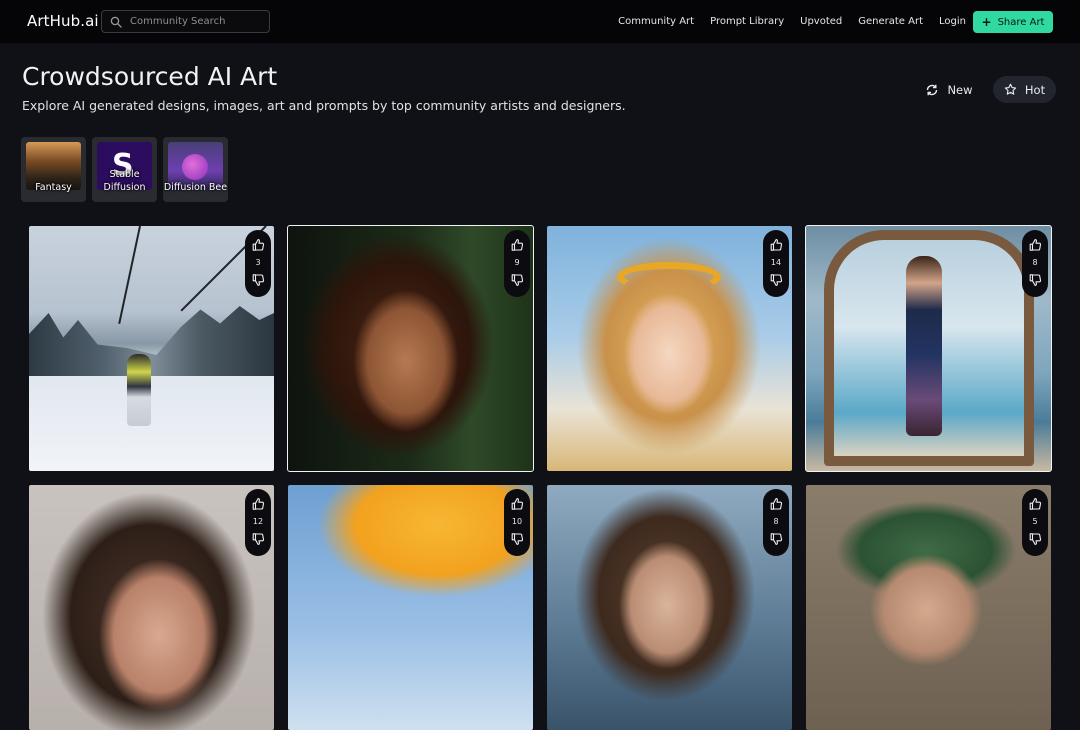 This screenshot has width=1080, height=730. I want to click on nav-community-art: Community Art, so click(656, 21).